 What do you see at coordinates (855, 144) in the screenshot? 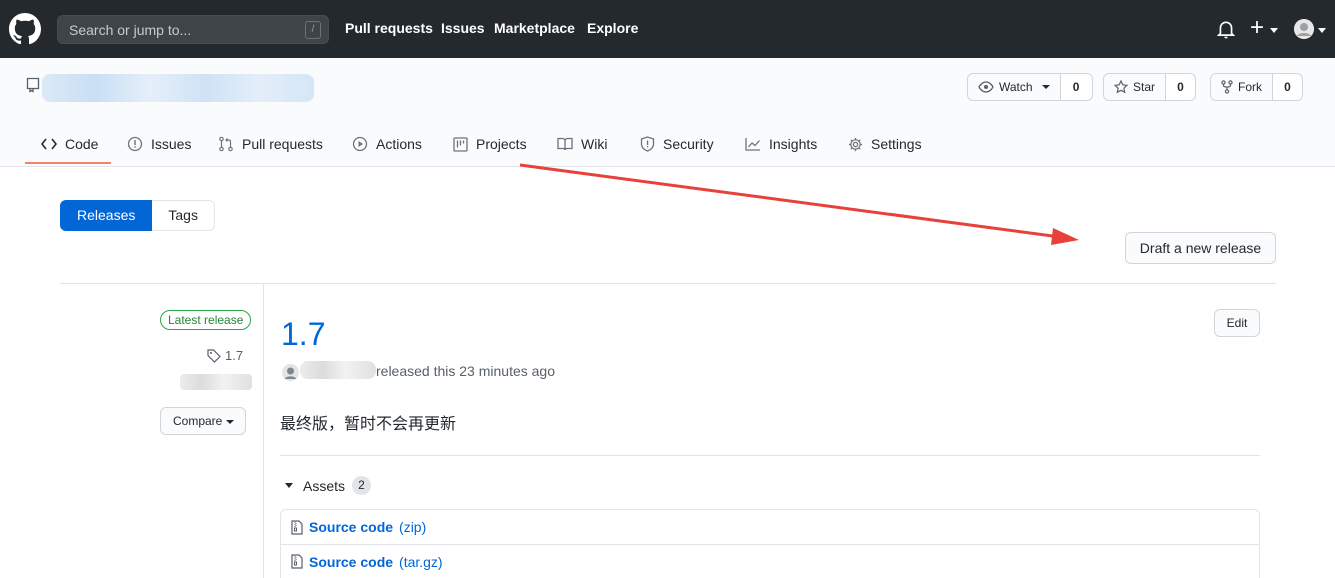
I see `gear-icon` at bounding box center [855, 144].